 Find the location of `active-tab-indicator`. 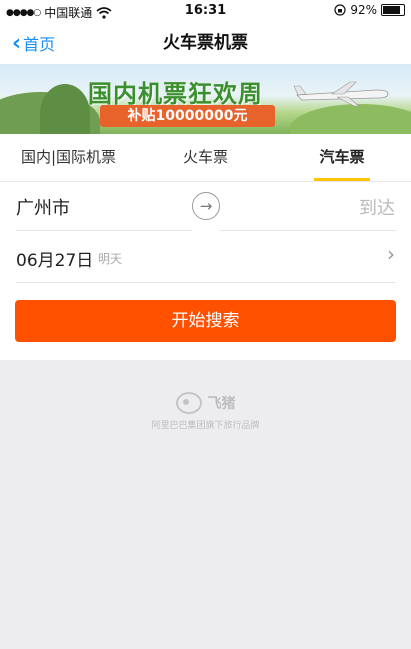

active-tab-indicator is located at coordinates (342, 179).